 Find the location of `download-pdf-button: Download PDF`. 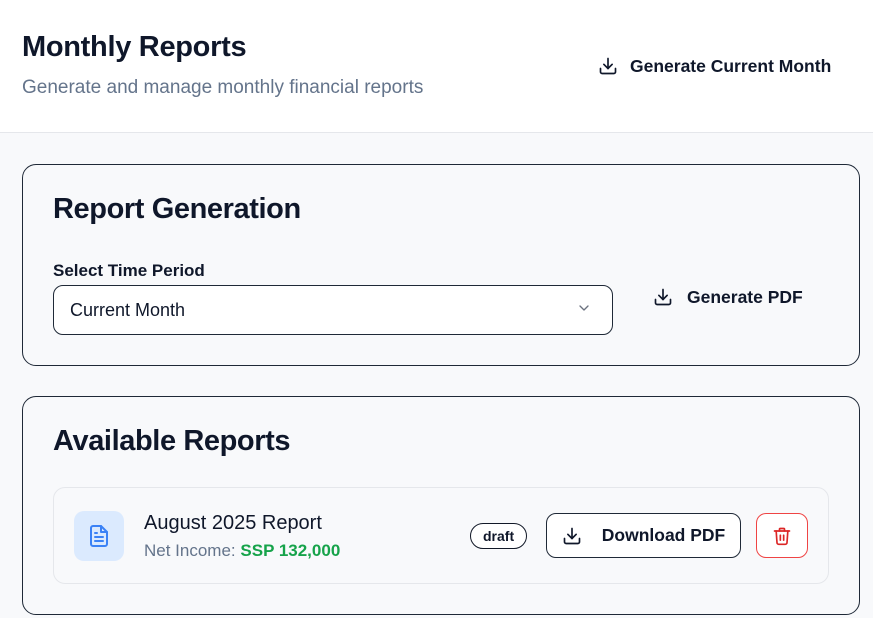

download-pdf-button: Download PDF is located at coordinates (643, 535).